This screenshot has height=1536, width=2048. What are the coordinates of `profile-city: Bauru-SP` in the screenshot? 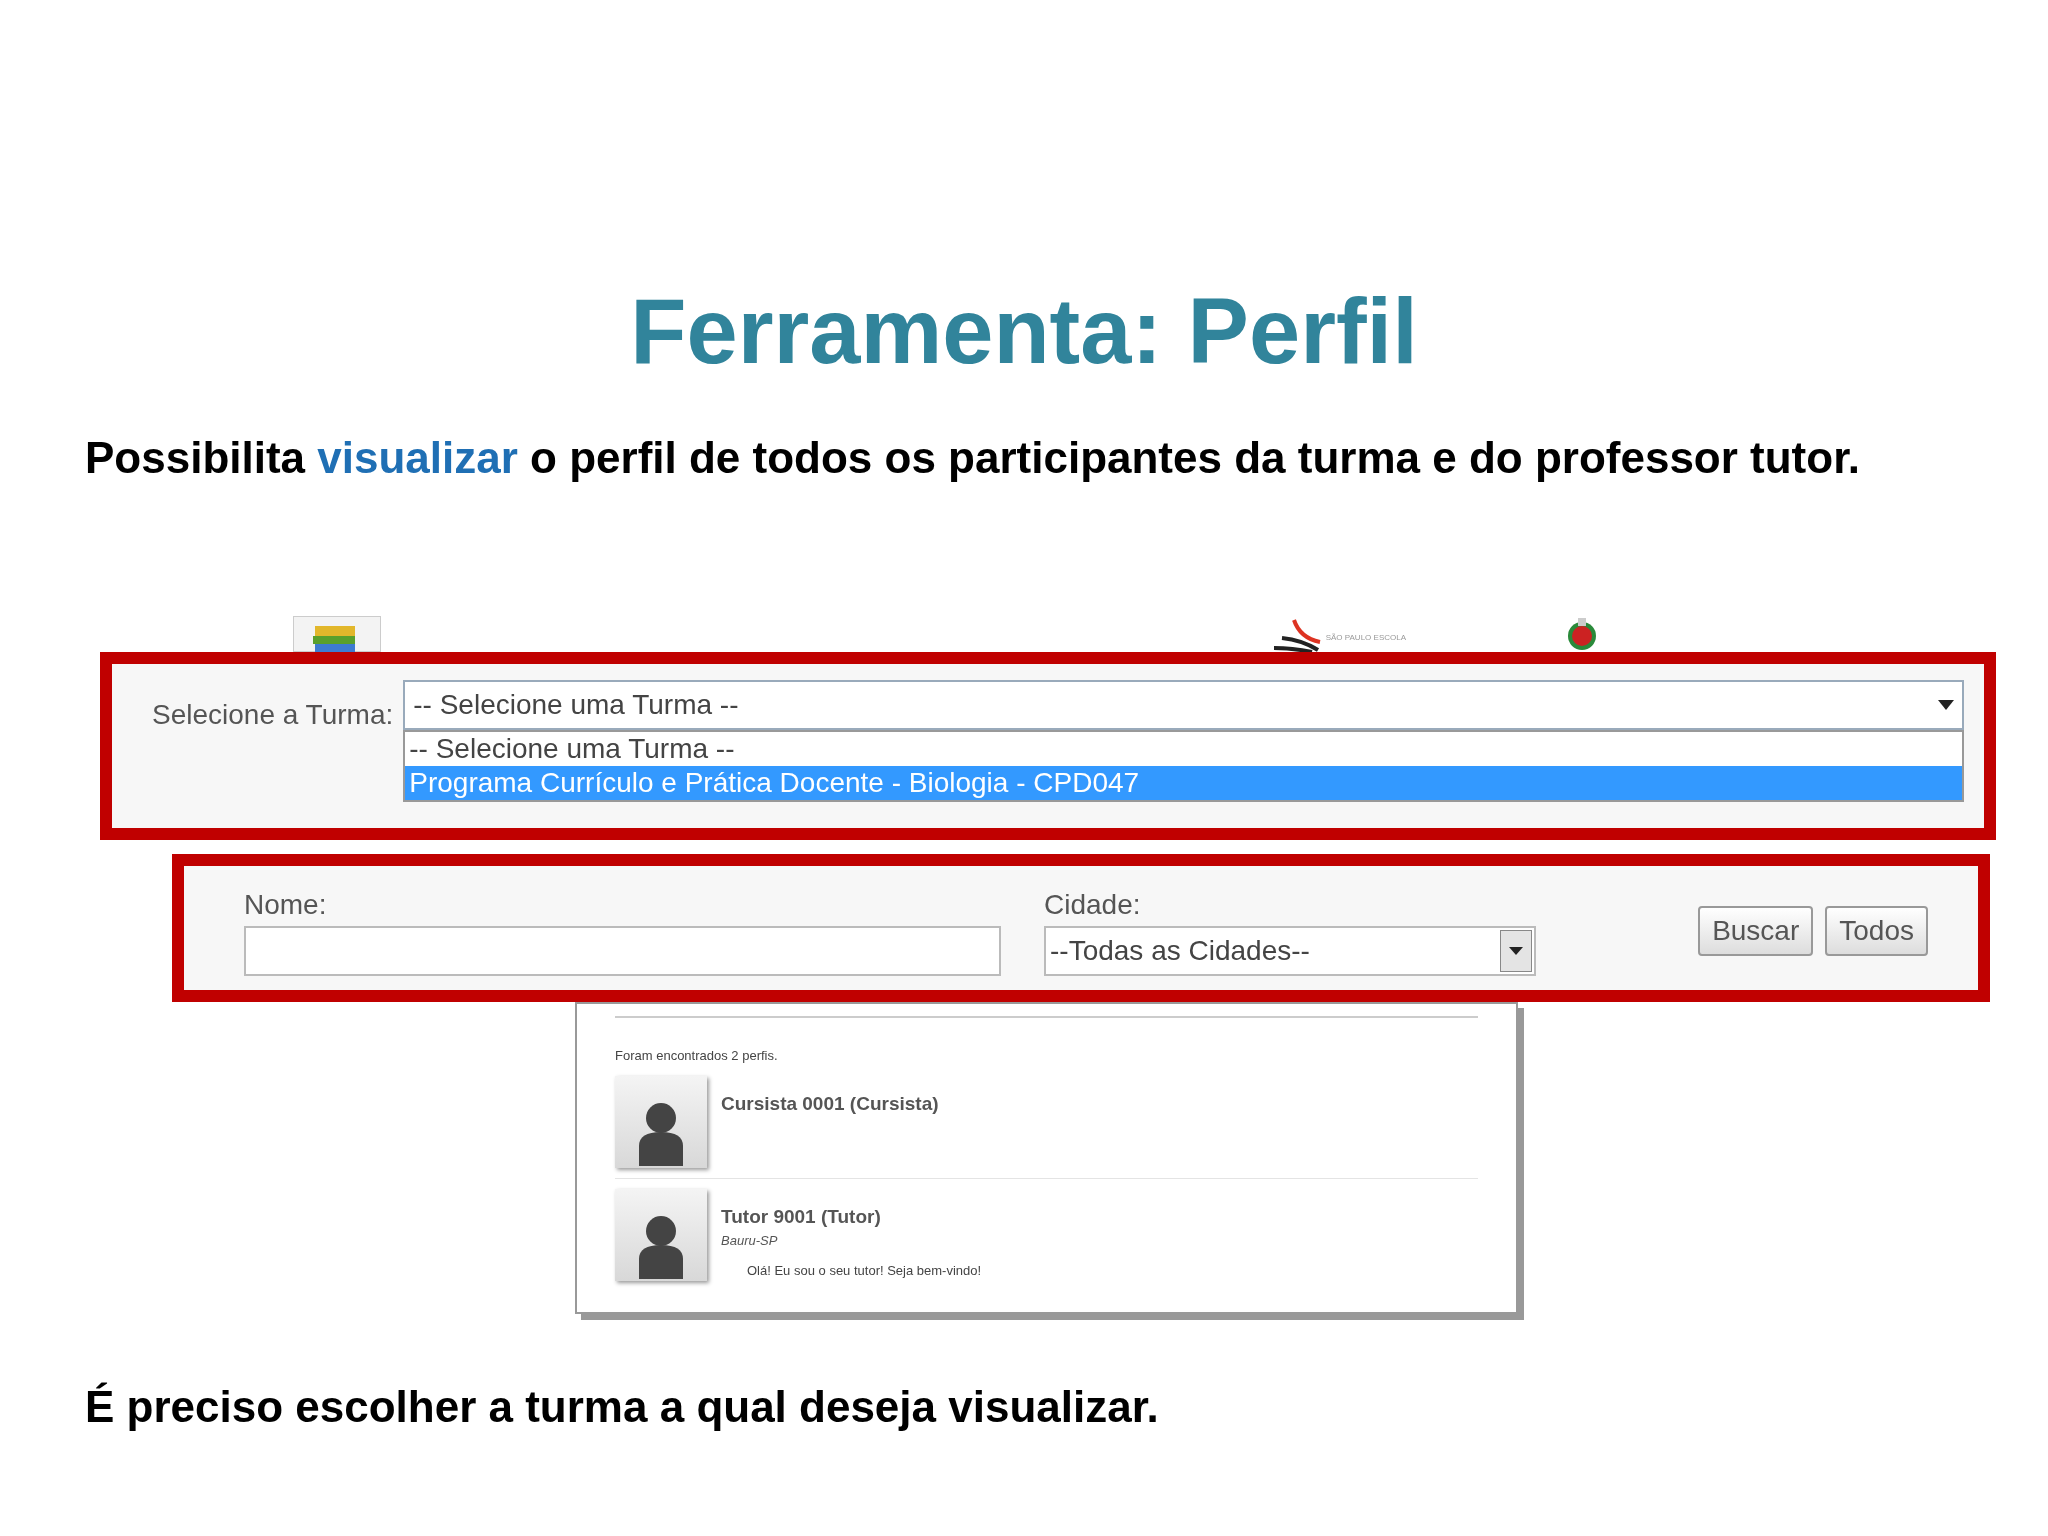 It's located at (750, 1241).